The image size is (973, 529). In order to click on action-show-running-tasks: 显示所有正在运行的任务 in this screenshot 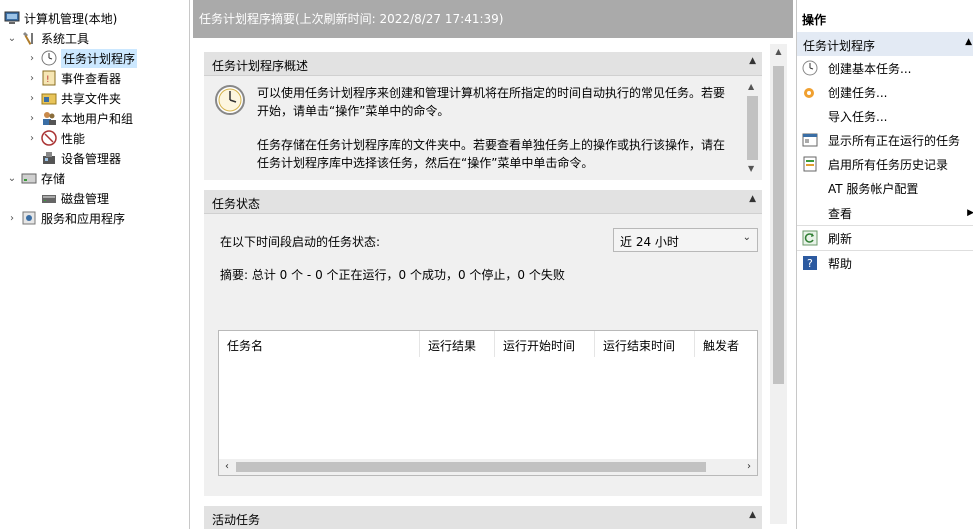, I will do `click(885, 140)`.